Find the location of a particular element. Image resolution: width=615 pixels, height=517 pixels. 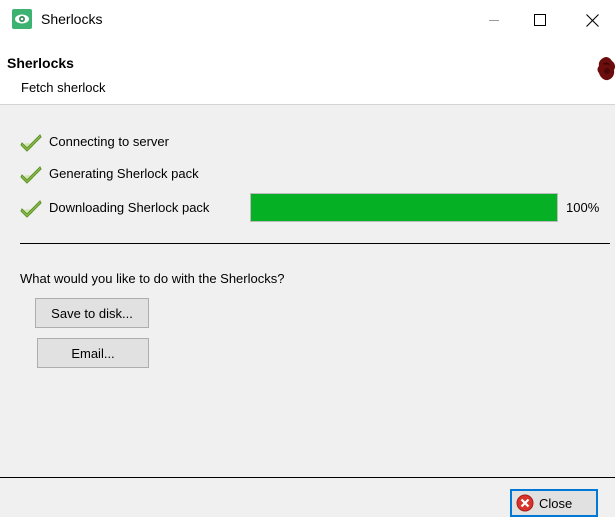

red-x-circle-icon is located at coordinates (525, 503).